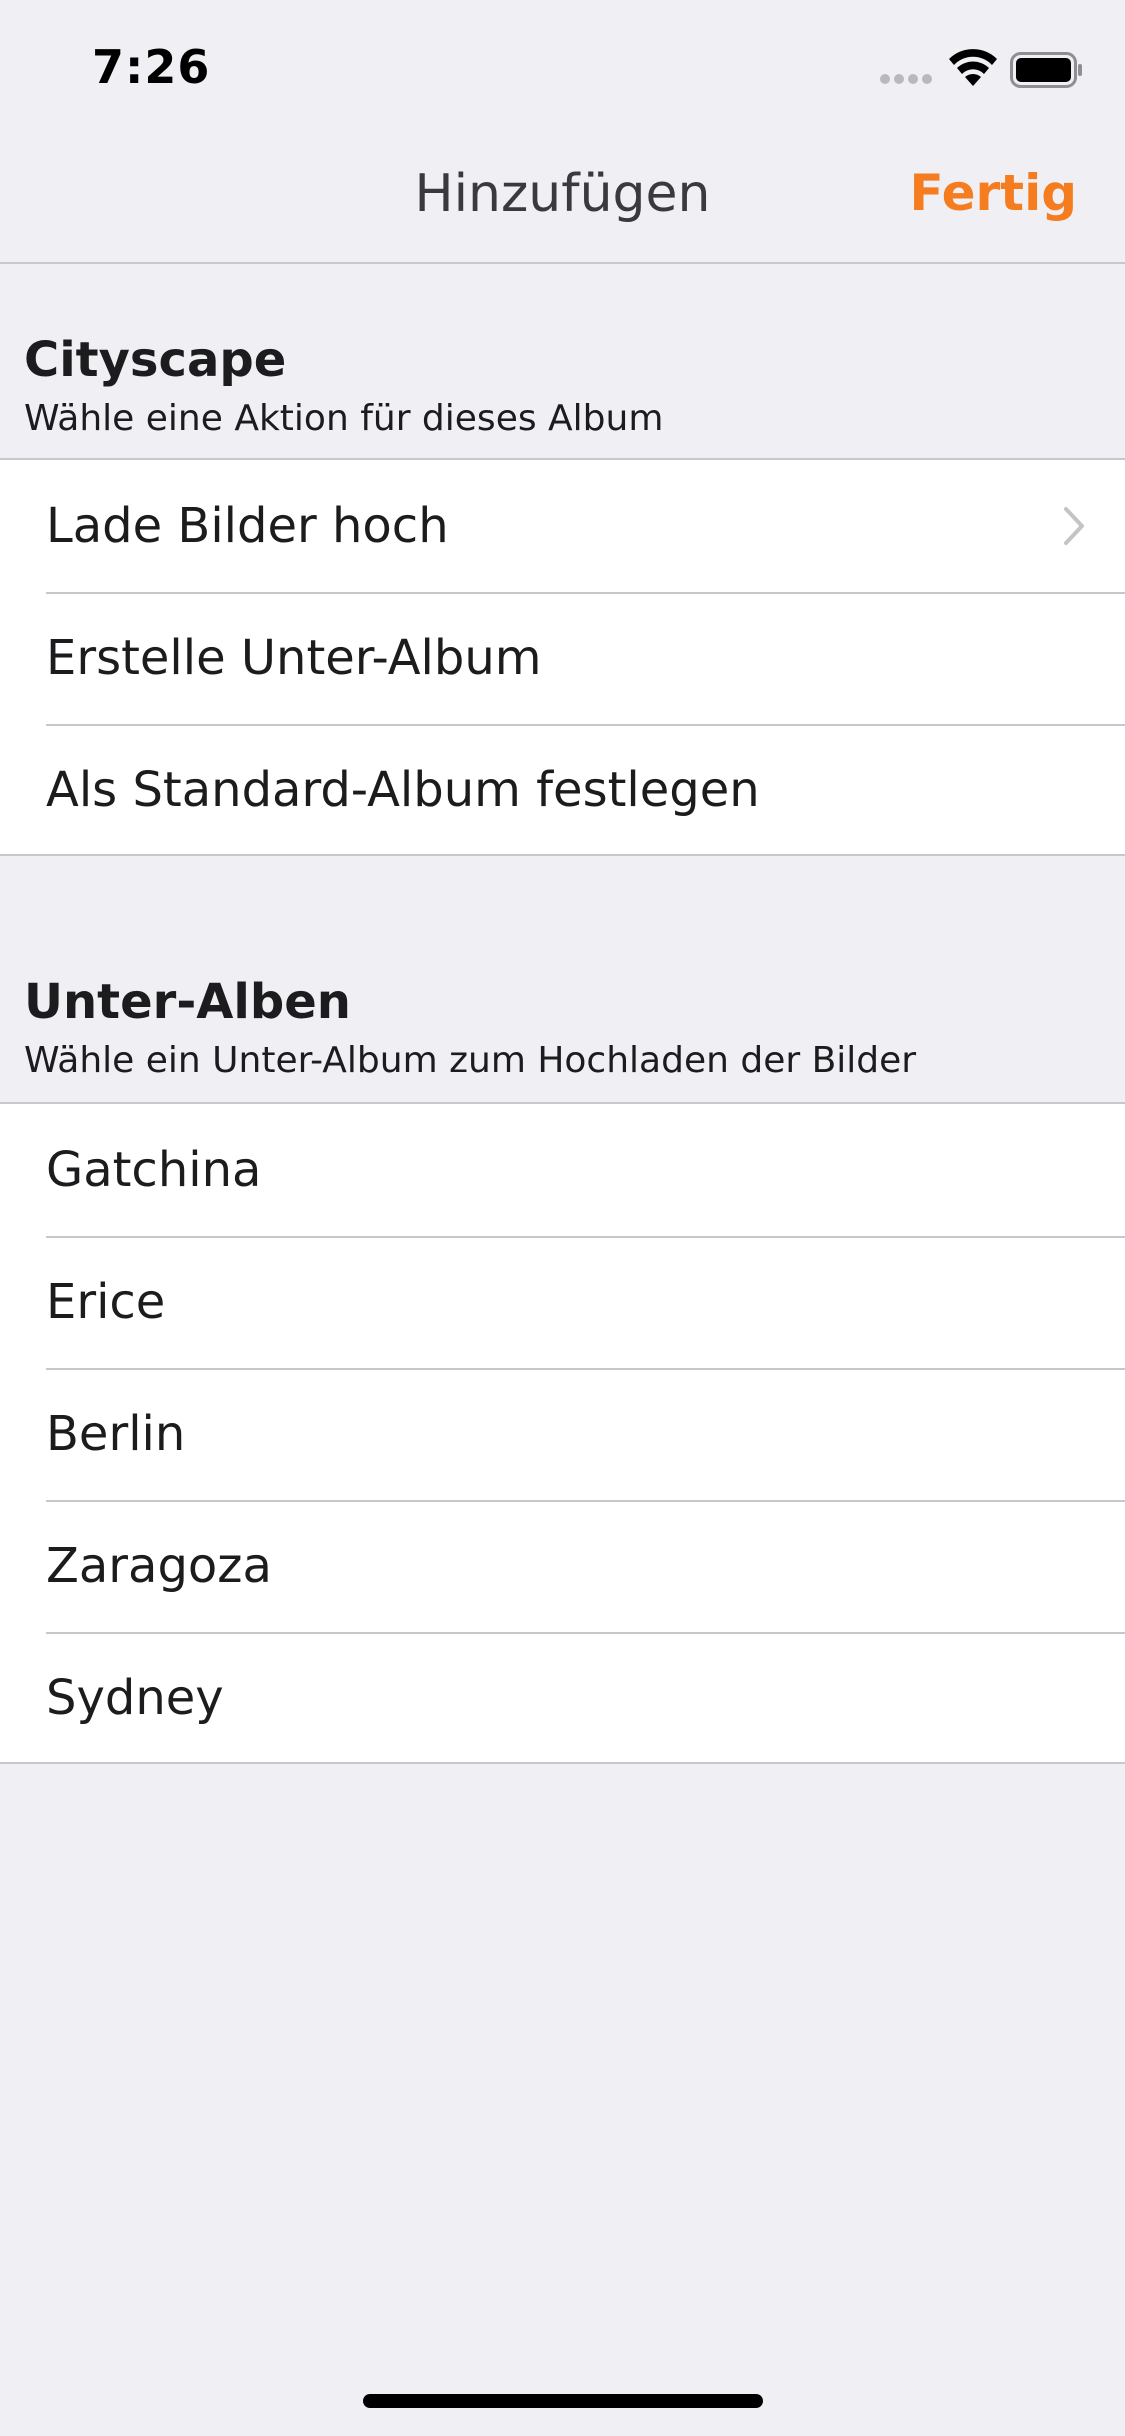 The width and height of the screenshot is (1125, 2436). I want to click on album-section-title: Cityscape, so click(155, 360).